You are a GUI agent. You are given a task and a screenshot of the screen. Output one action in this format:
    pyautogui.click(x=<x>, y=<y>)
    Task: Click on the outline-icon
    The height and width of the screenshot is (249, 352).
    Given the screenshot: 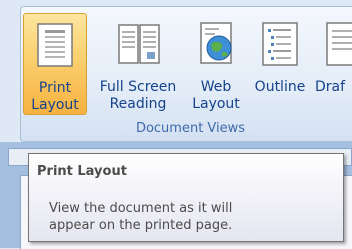 What is the action you would take?
    pyautogui.click(x=280, y=44)
    